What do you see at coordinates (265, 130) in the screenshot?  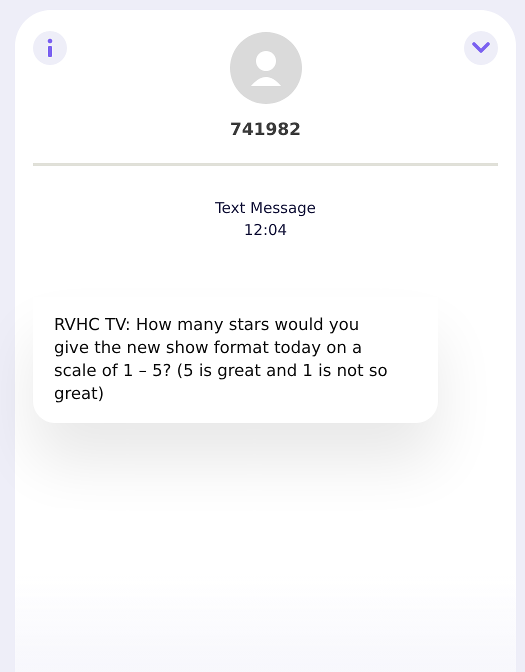 I see `contact-name: 741982` at bounding box center [265, 130].